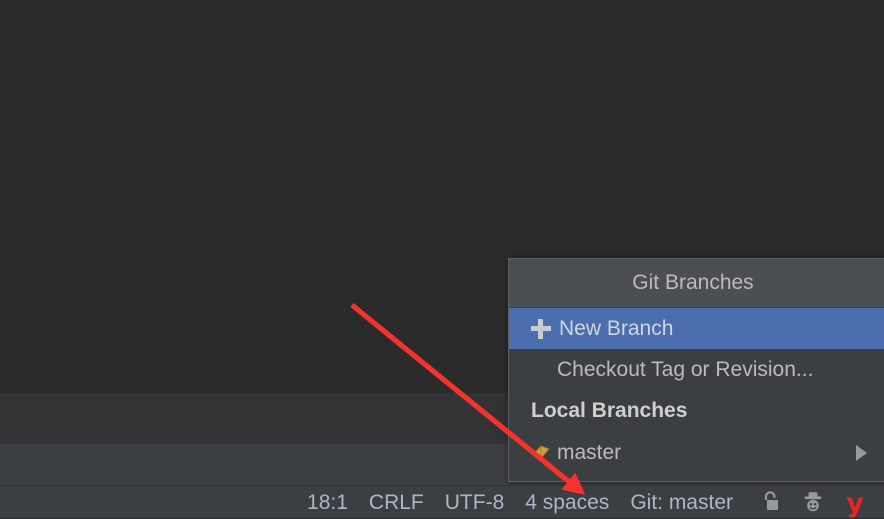 The width and height of the screenshot is (884, 519). What do you see at coordinates (616, 328) in the screenshot?
I see `menu-item-label: New Branch` at bounding box center [616, 328].